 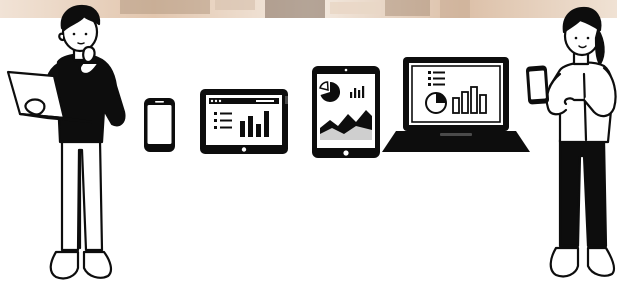 What do you see at coordinates (581, 142) in the screenshot?
I see `right-person` at bounding box center [581, 142].